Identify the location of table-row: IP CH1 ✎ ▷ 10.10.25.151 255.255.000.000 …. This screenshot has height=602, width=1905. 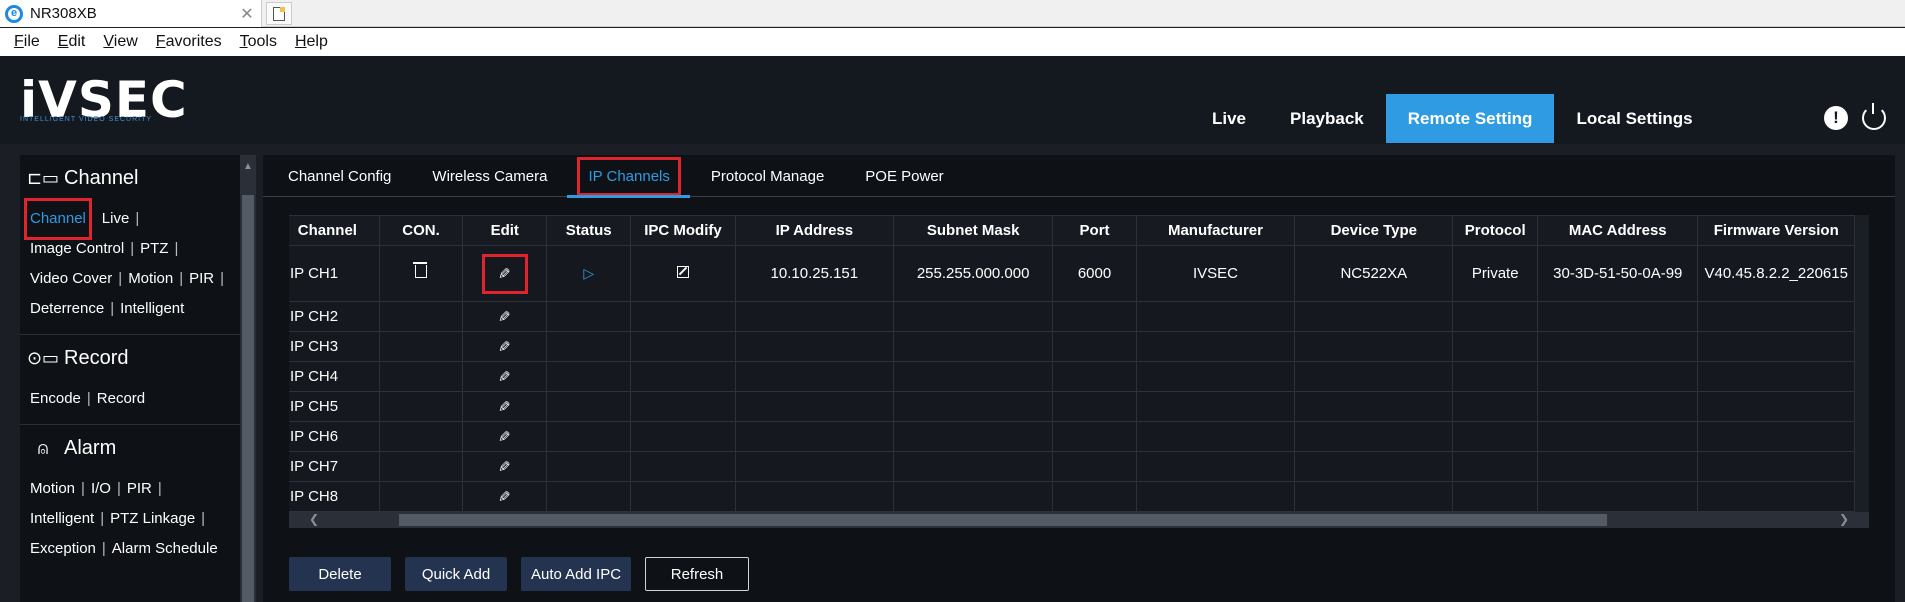
(1072, 273).